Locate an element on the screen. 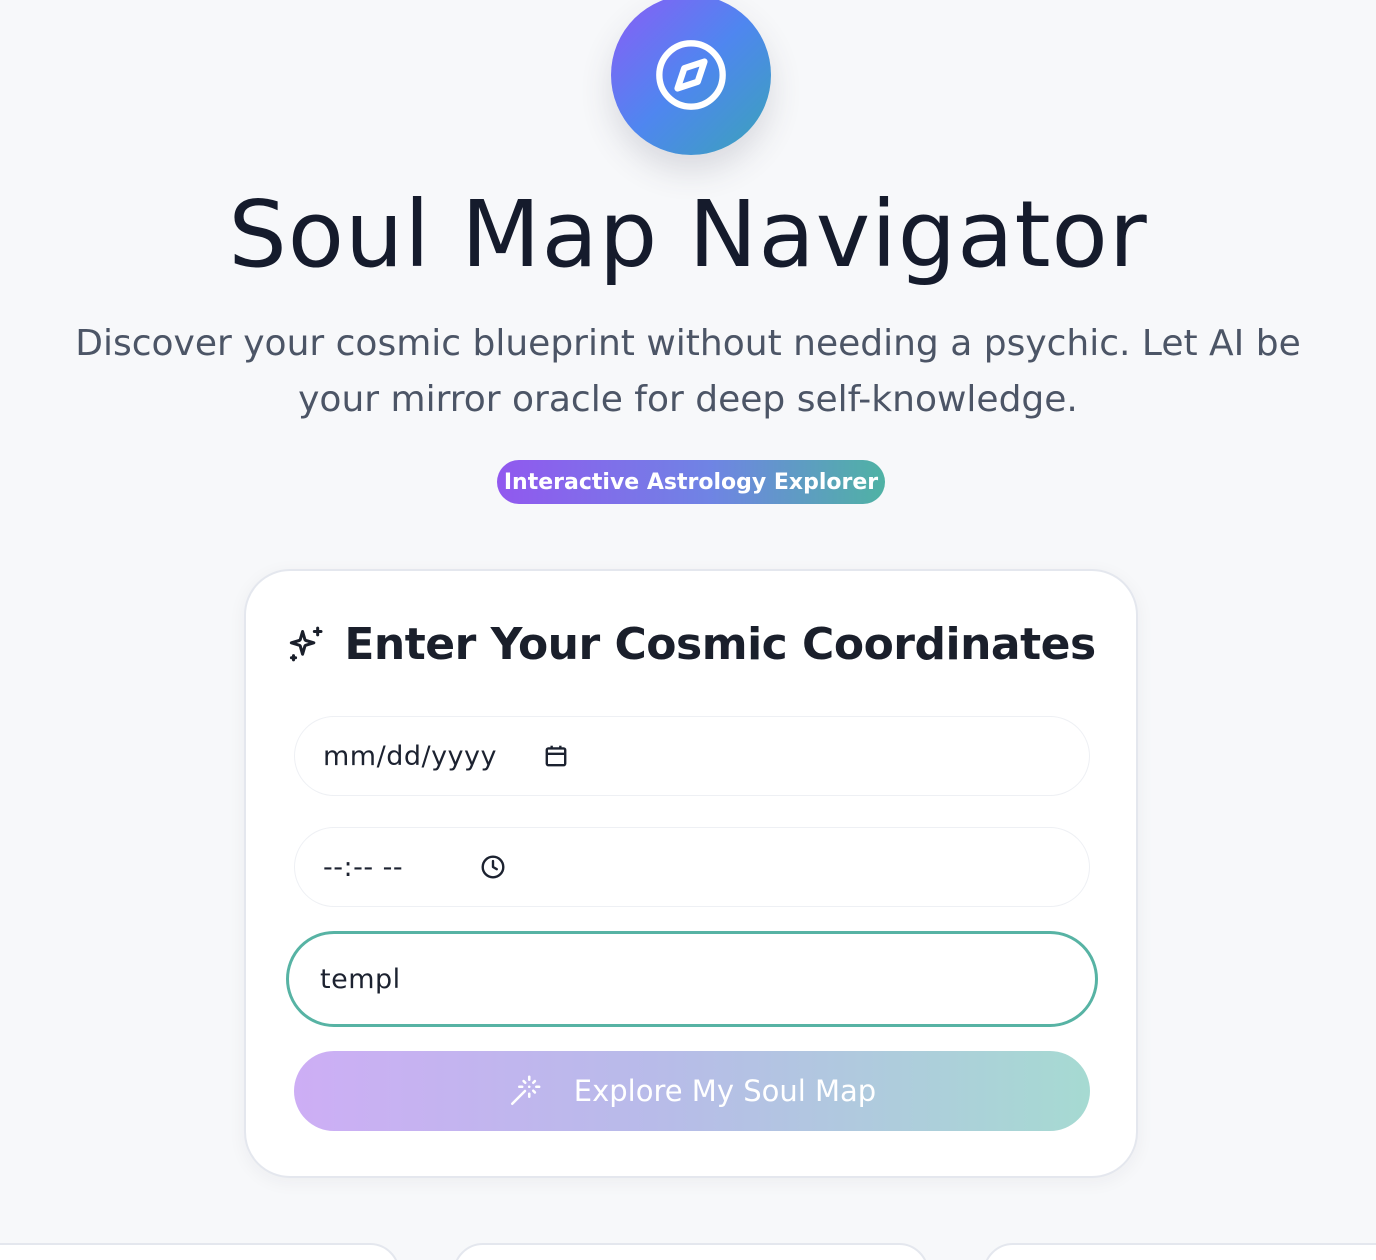 This screenshot has width=1376, height=1260. logo-badge is located at coordinates (691, 77).